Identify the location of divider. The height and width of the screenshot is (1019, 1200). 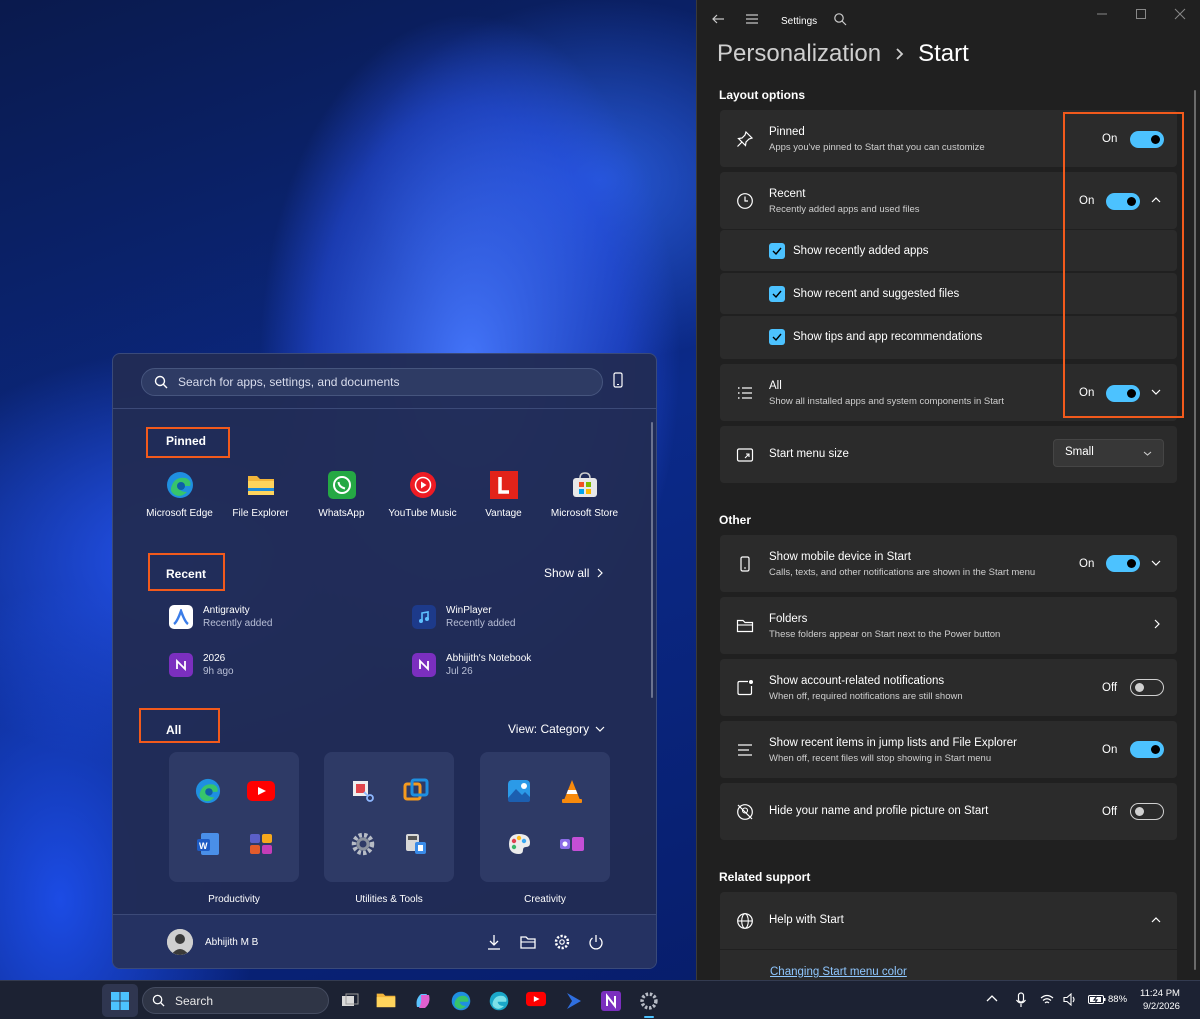
(384, 408).